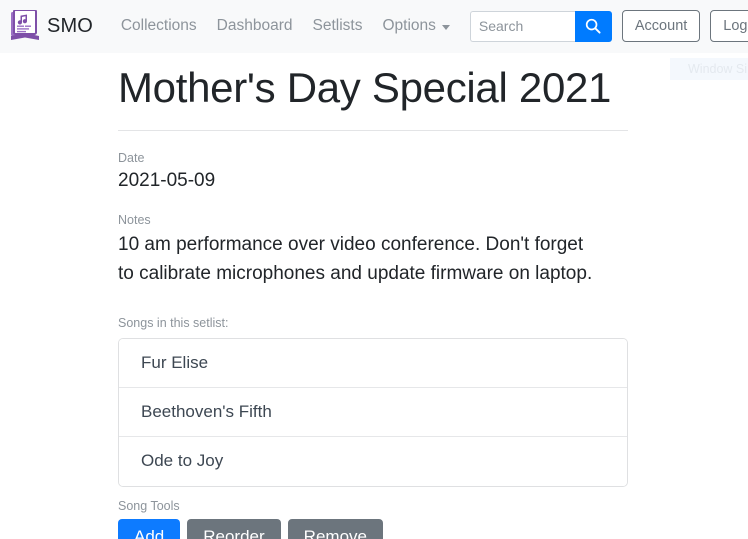 The image size is (748, 539). What do you see at coordinates (335, 528) in the screenshot?
I see `remove-song-button: Remove` at bounding box center [335, 528].